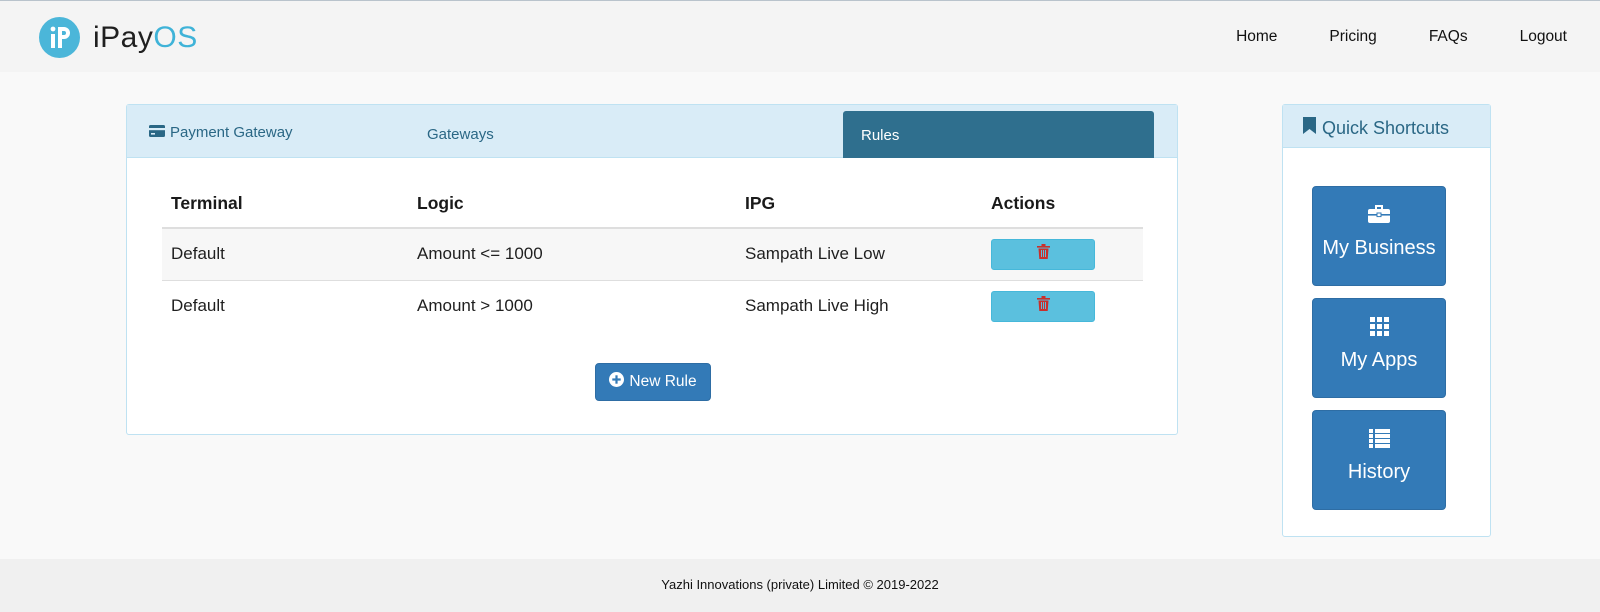 Image resolution: width=1600 pixels, height=612 pixels. What do you see at coordinates (652, 131) in the screenshot?
I see `panel-header: Payment Gateway Gateways Rules` at bounding box center [652, 131].